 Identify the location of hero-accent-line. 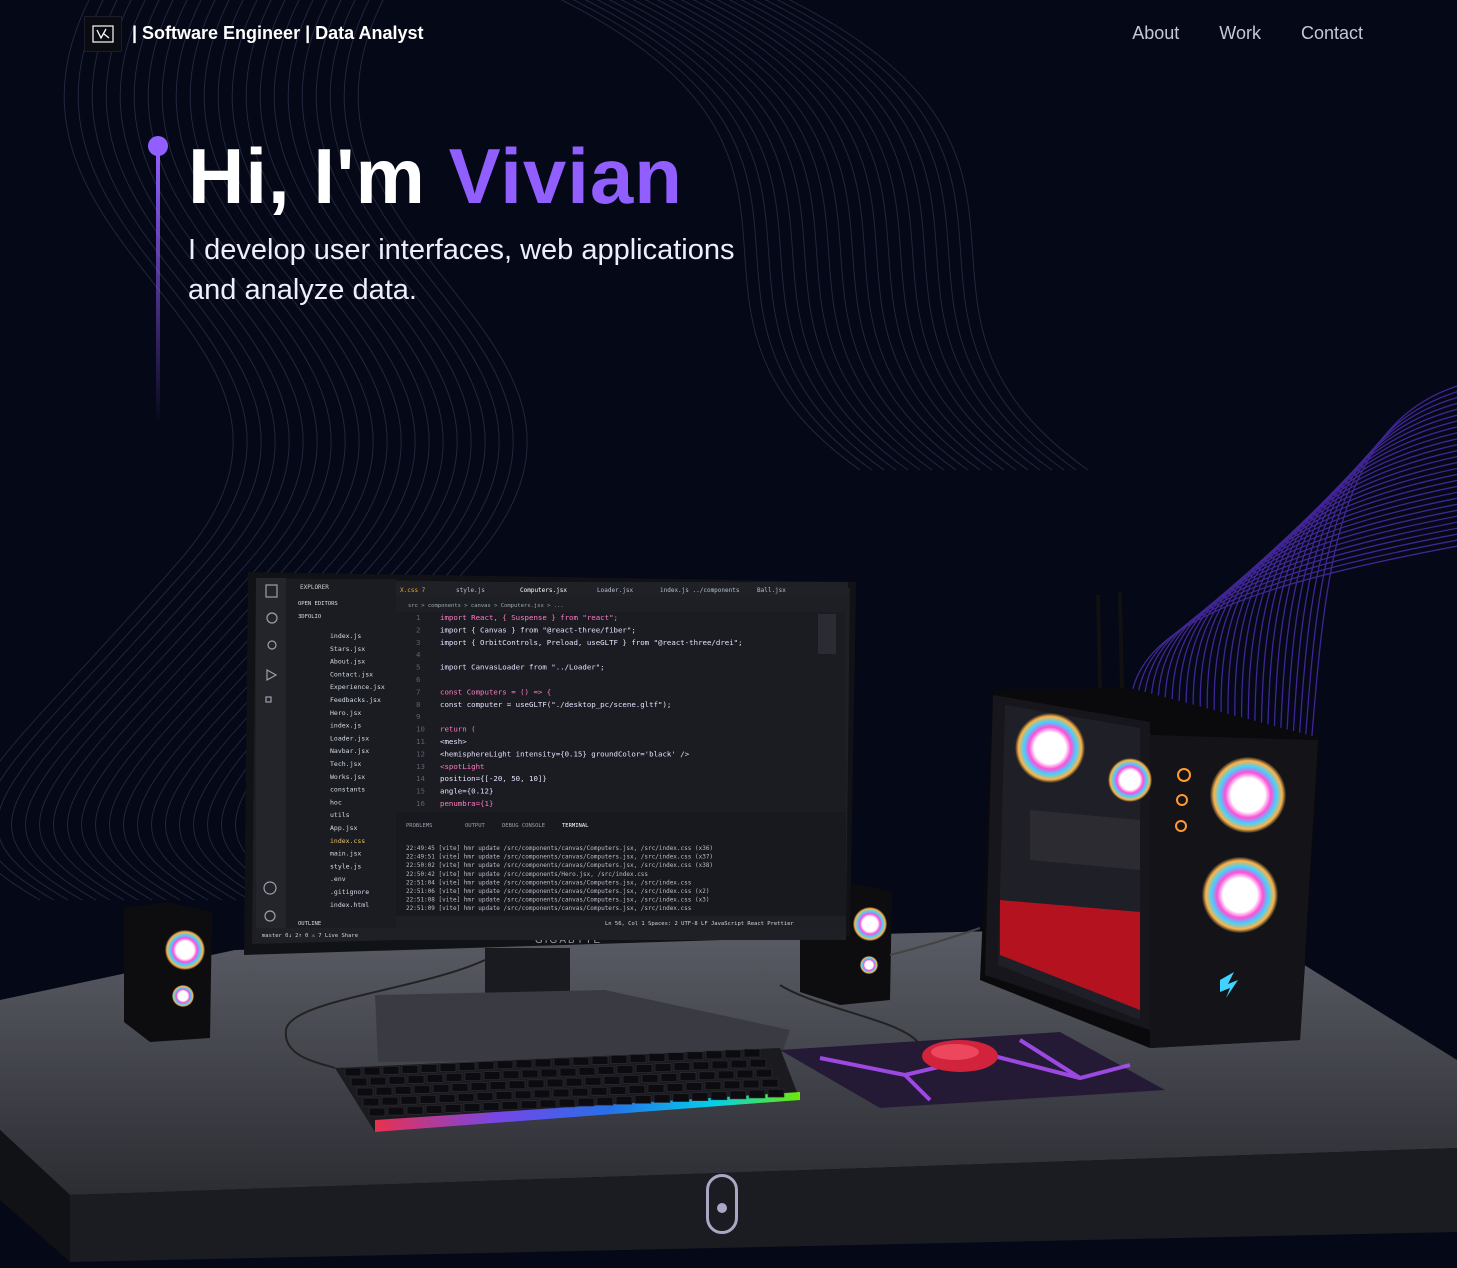
(158, 289).